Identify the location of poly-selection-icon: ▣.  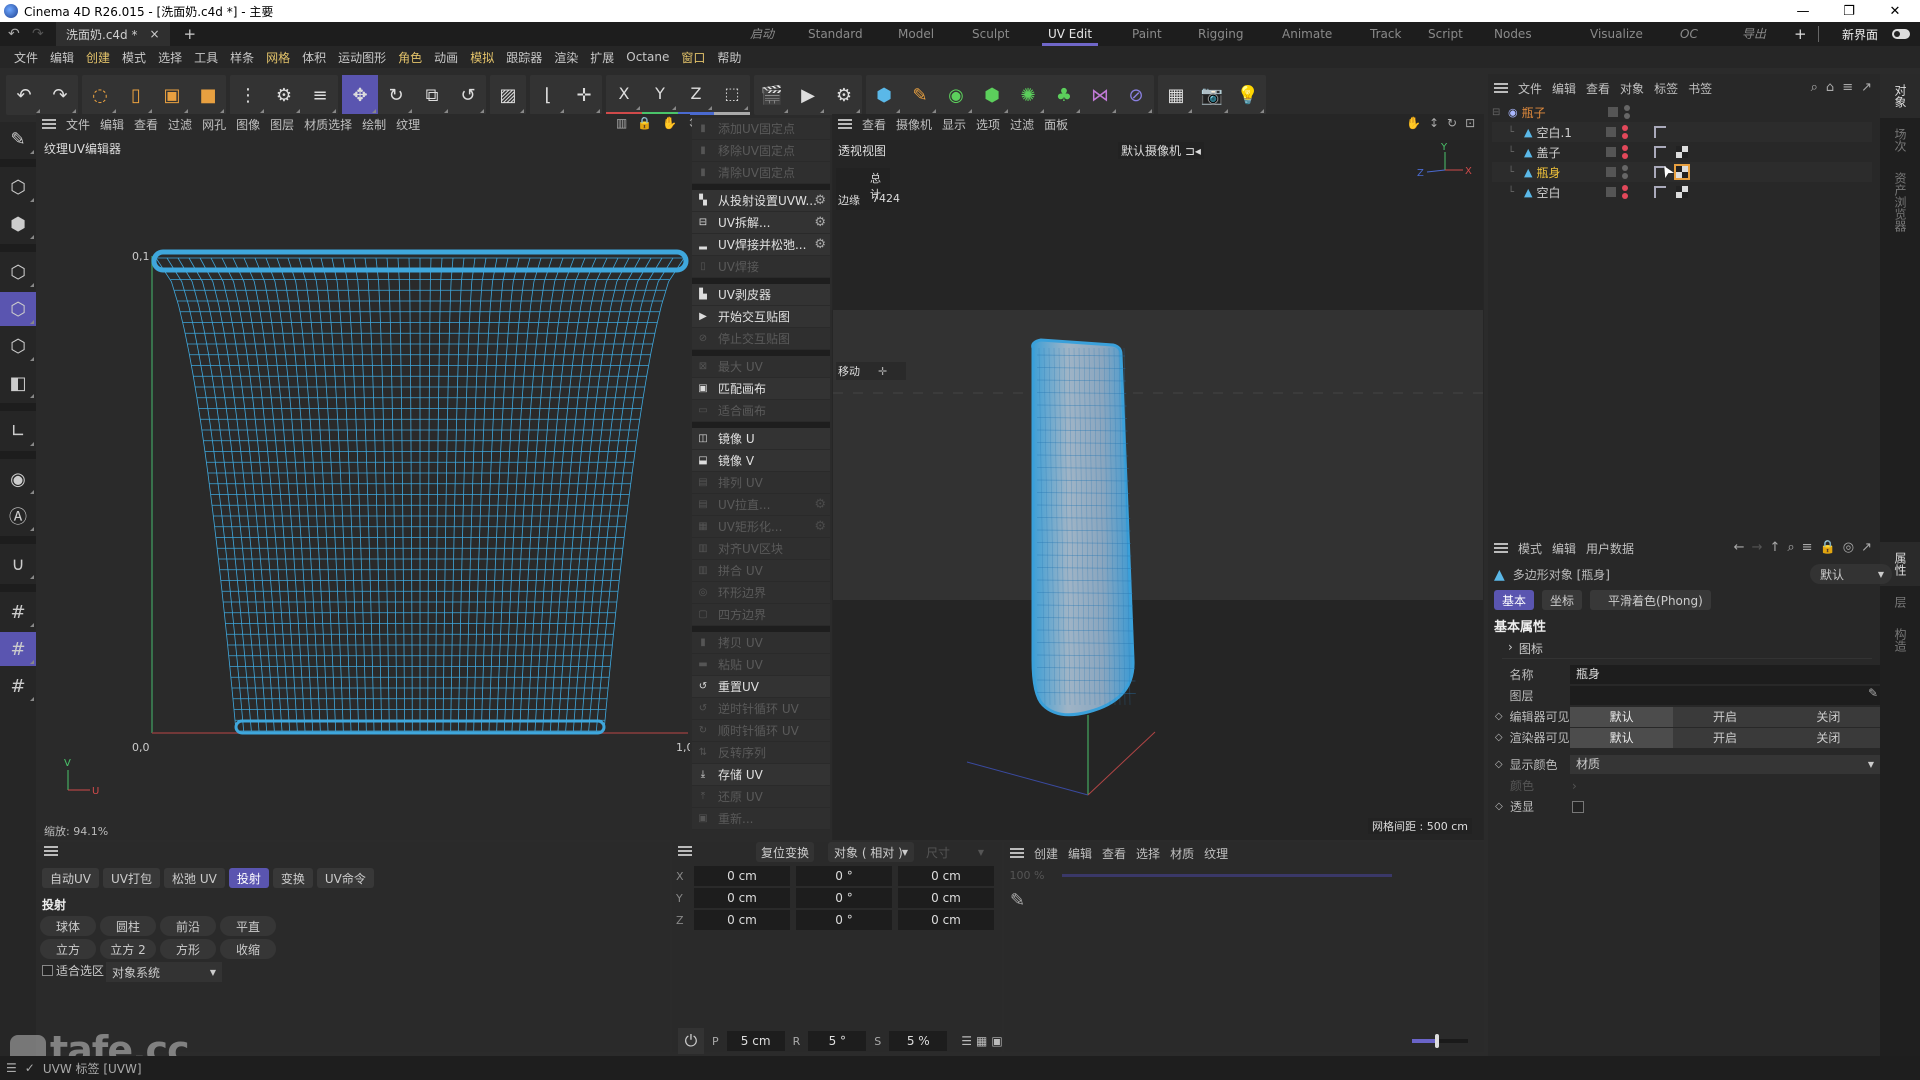
(172, 95).